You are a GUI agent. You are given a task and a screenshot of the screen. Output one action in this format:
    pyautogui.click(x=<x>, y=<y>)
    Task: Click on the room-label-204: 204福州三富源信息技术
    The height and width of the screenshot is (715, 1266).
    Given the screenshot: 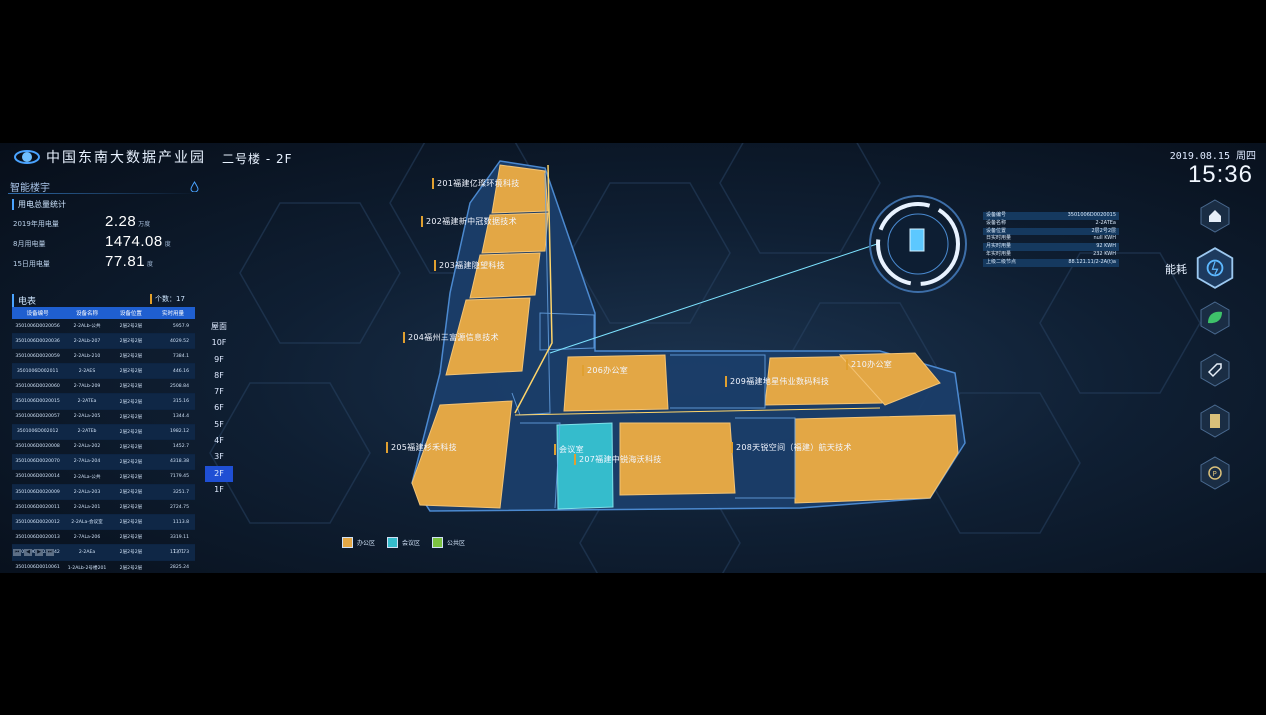 What is the action you would take?
    pyautogui.click(x=451, y=337)
    